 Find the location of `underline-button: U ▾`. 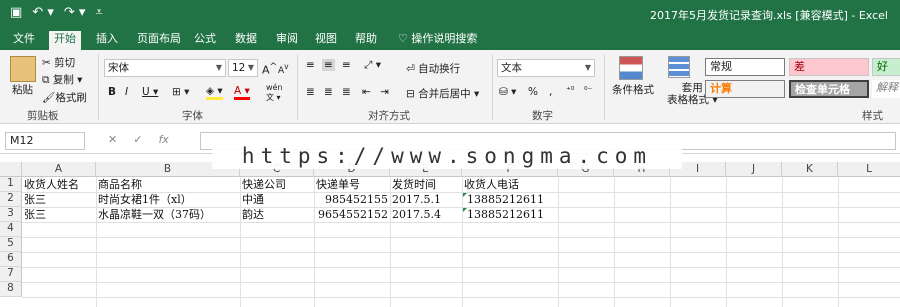

underline-button: U ▾ is located at coordinates (150, 92).